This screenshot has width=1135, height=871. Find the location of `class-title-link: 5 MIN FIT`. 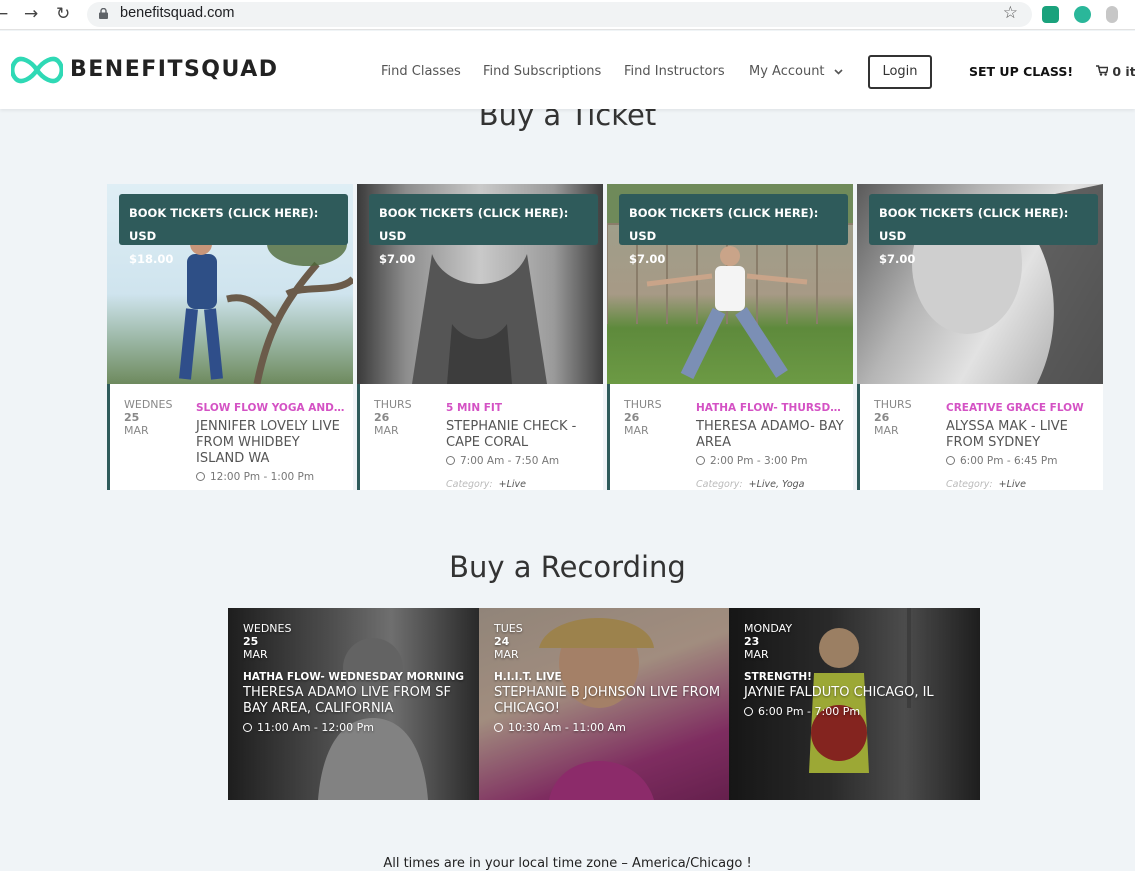

class-title-link: 5 MIN FIT is located at coordinates (521, 408).